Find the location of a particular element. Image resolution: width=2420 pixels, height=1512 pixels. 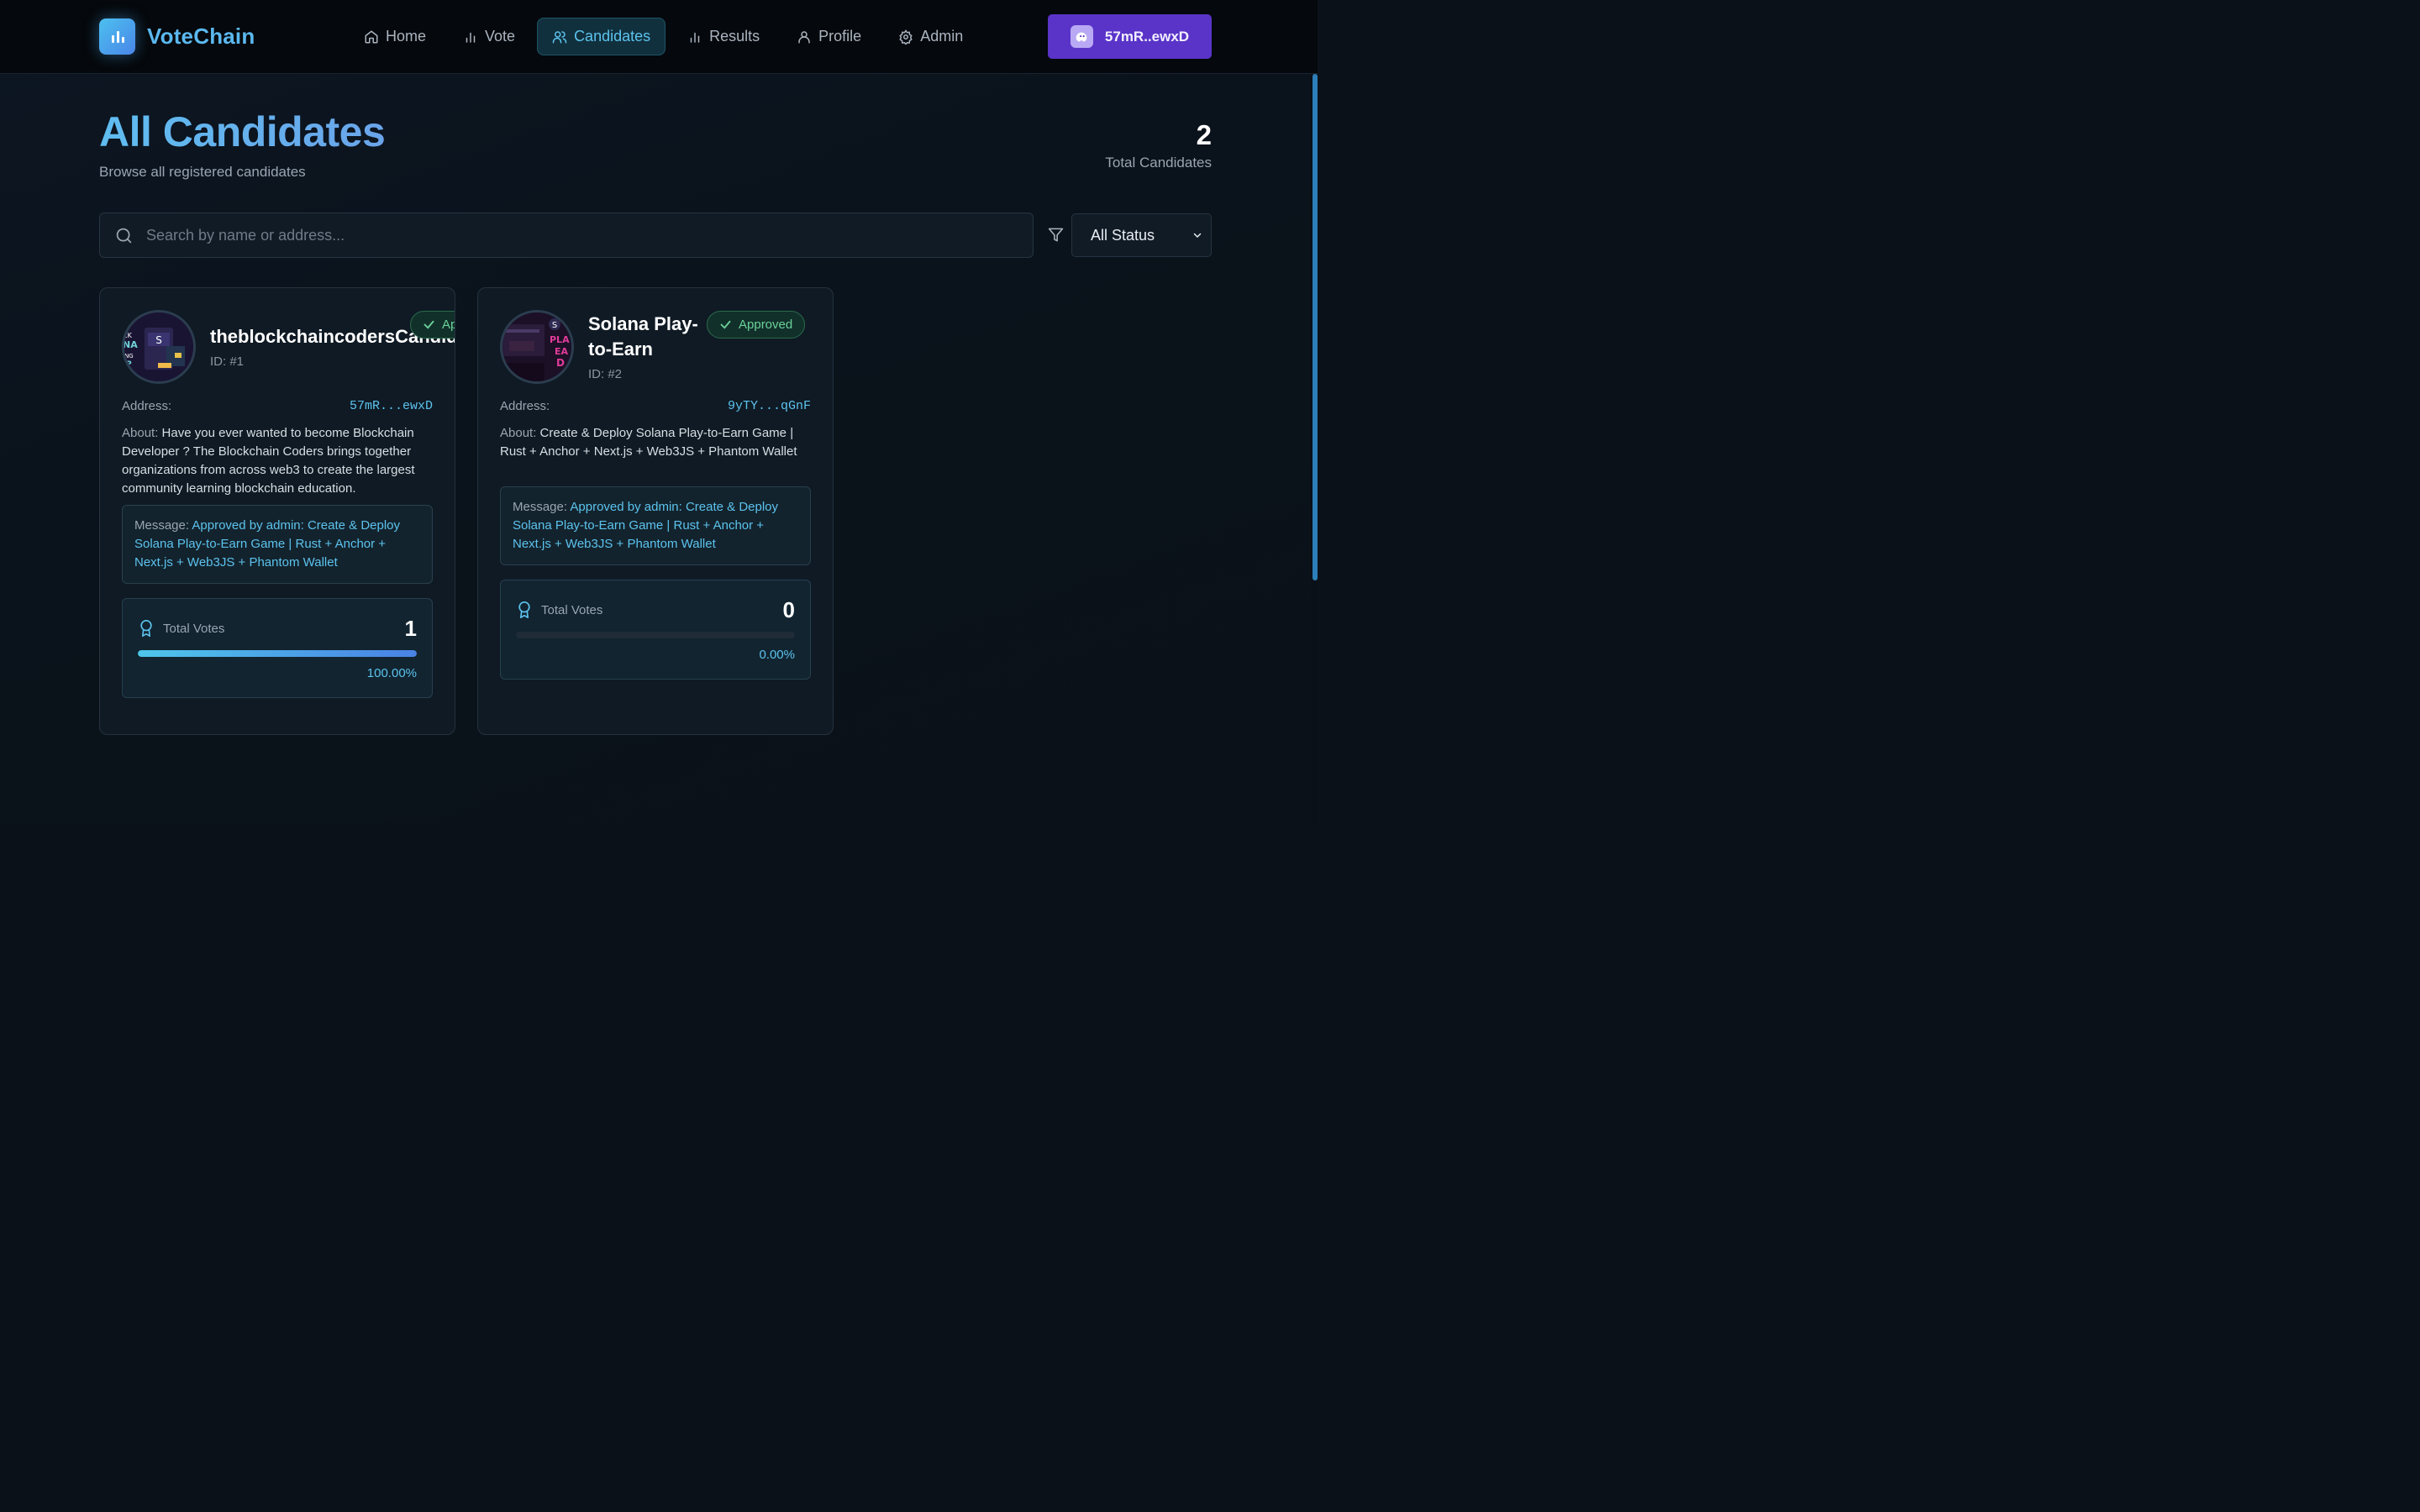

status-badge-label: Appro is located at coordinates (449, 325).